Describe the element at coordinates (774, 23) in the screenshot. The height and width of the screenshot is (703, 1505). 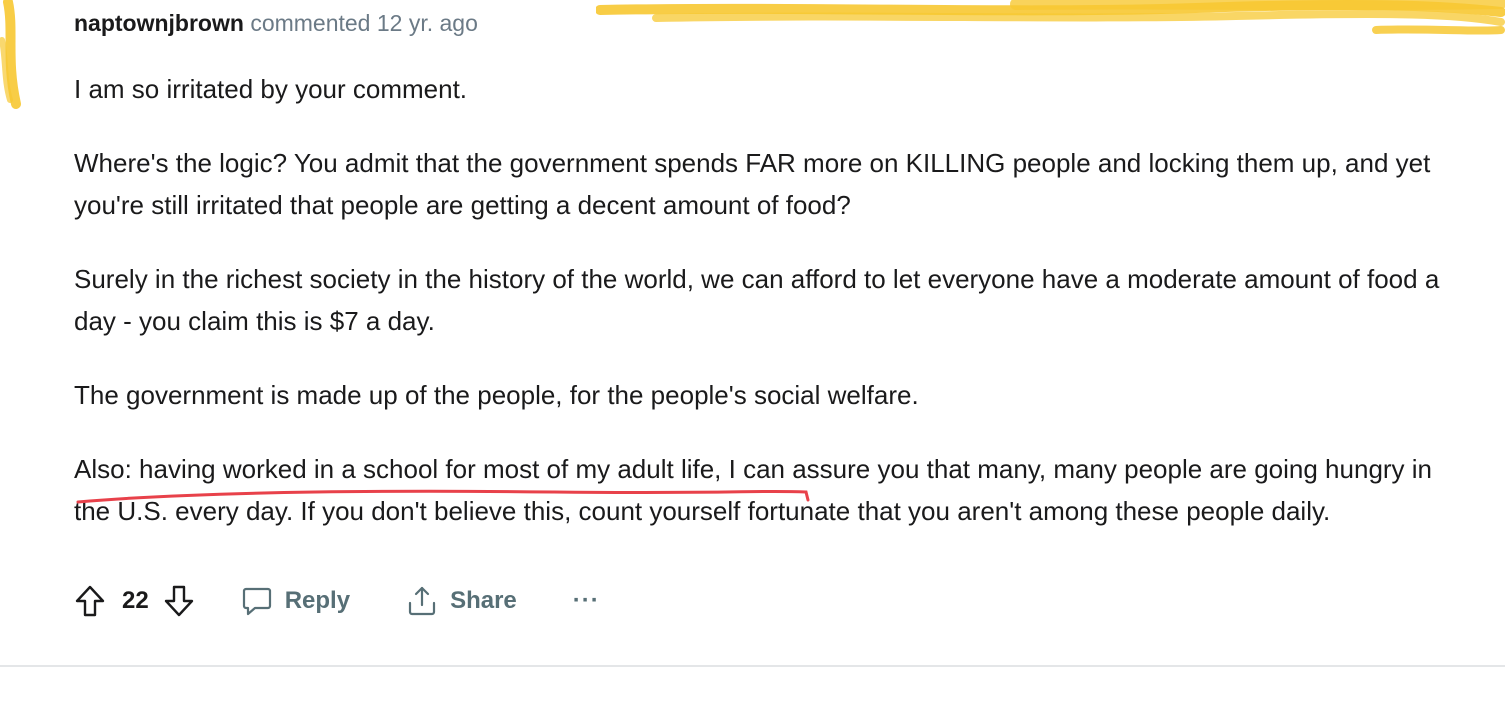
I see `comment-meta: naptownjbrown commented 12 yr. ago` at that location.